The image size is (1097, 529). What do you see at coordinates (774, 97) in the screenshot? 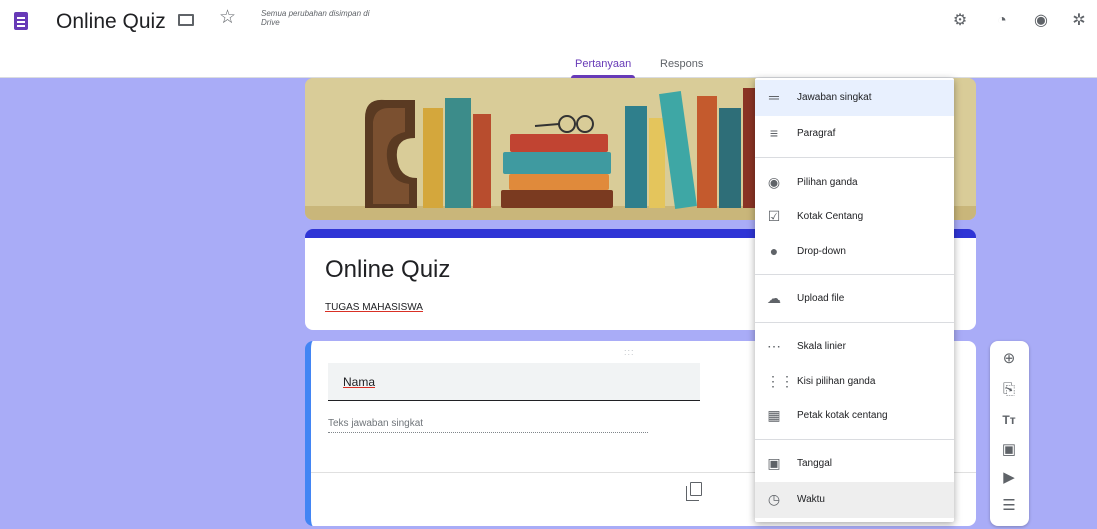
I see `short-answer-icon: ═` at bounding box center [774, 97].